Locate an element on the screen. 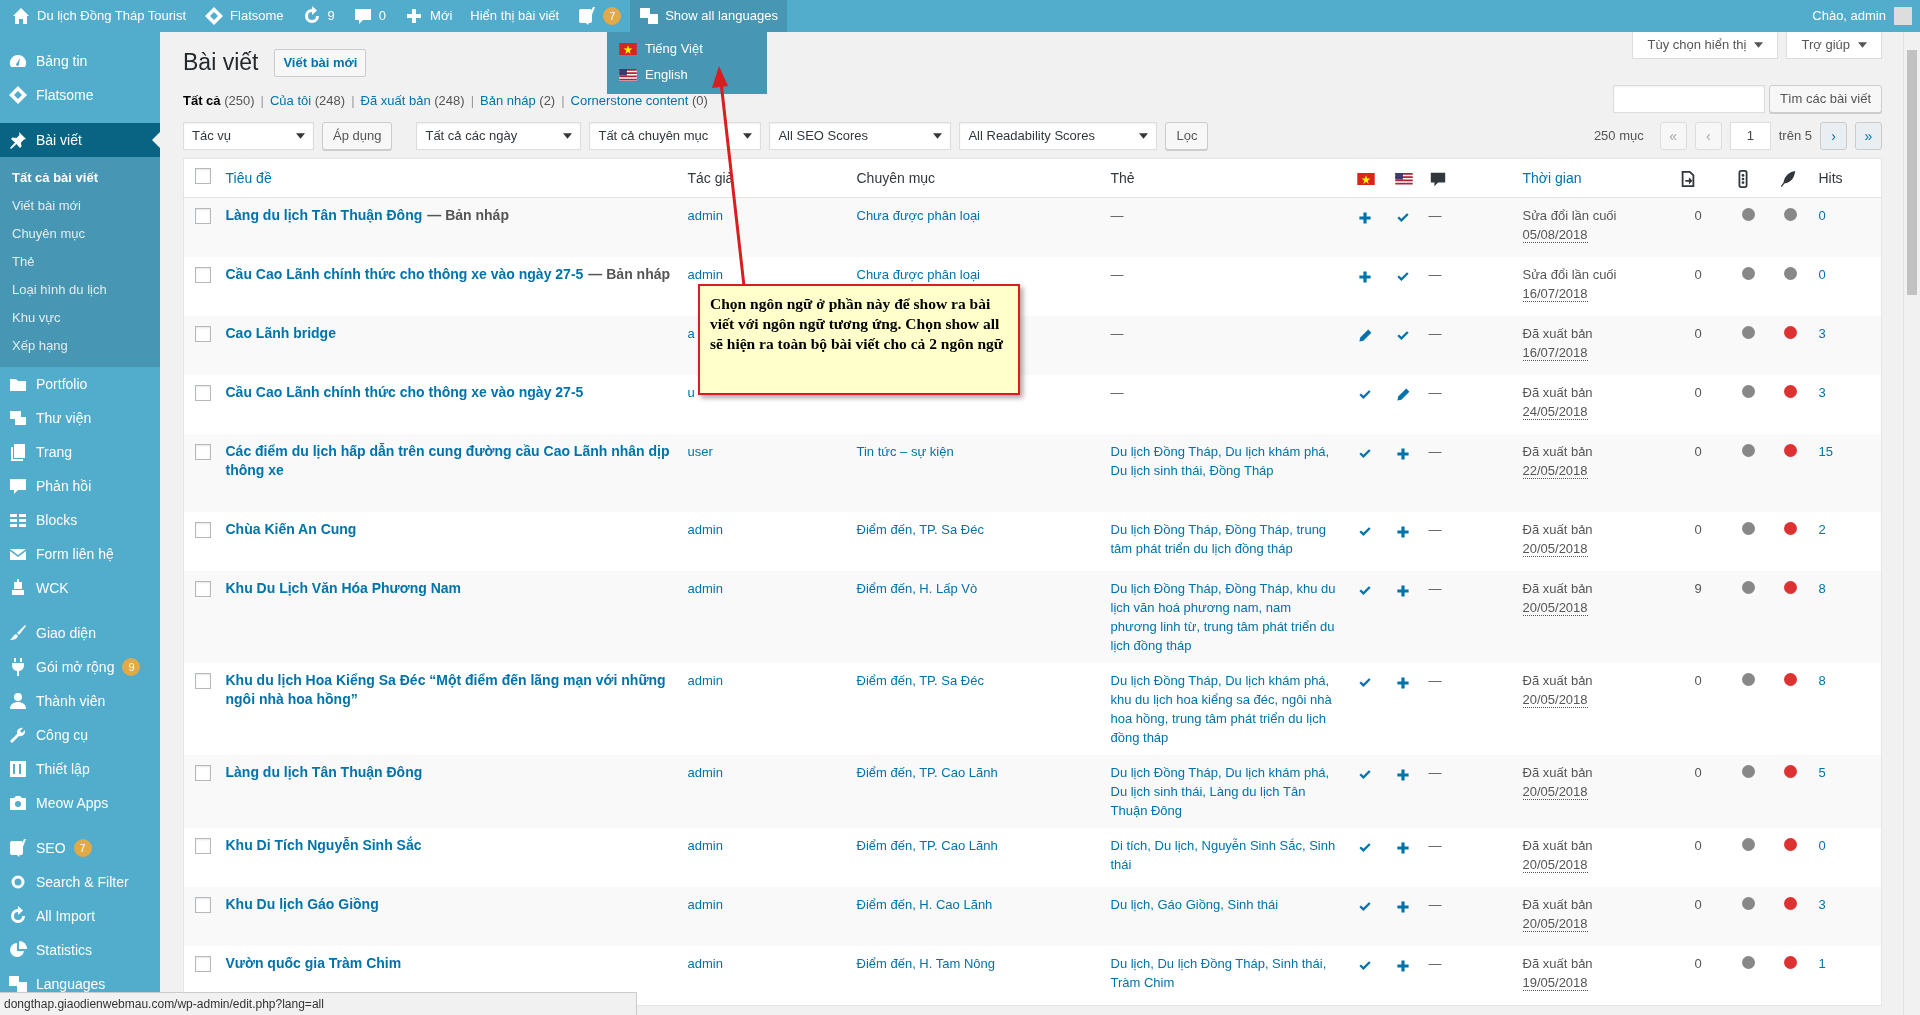 The width and height of the screenshot is (1920, 1015). scrollbar-thumb is located at coordinates (1912, 172).